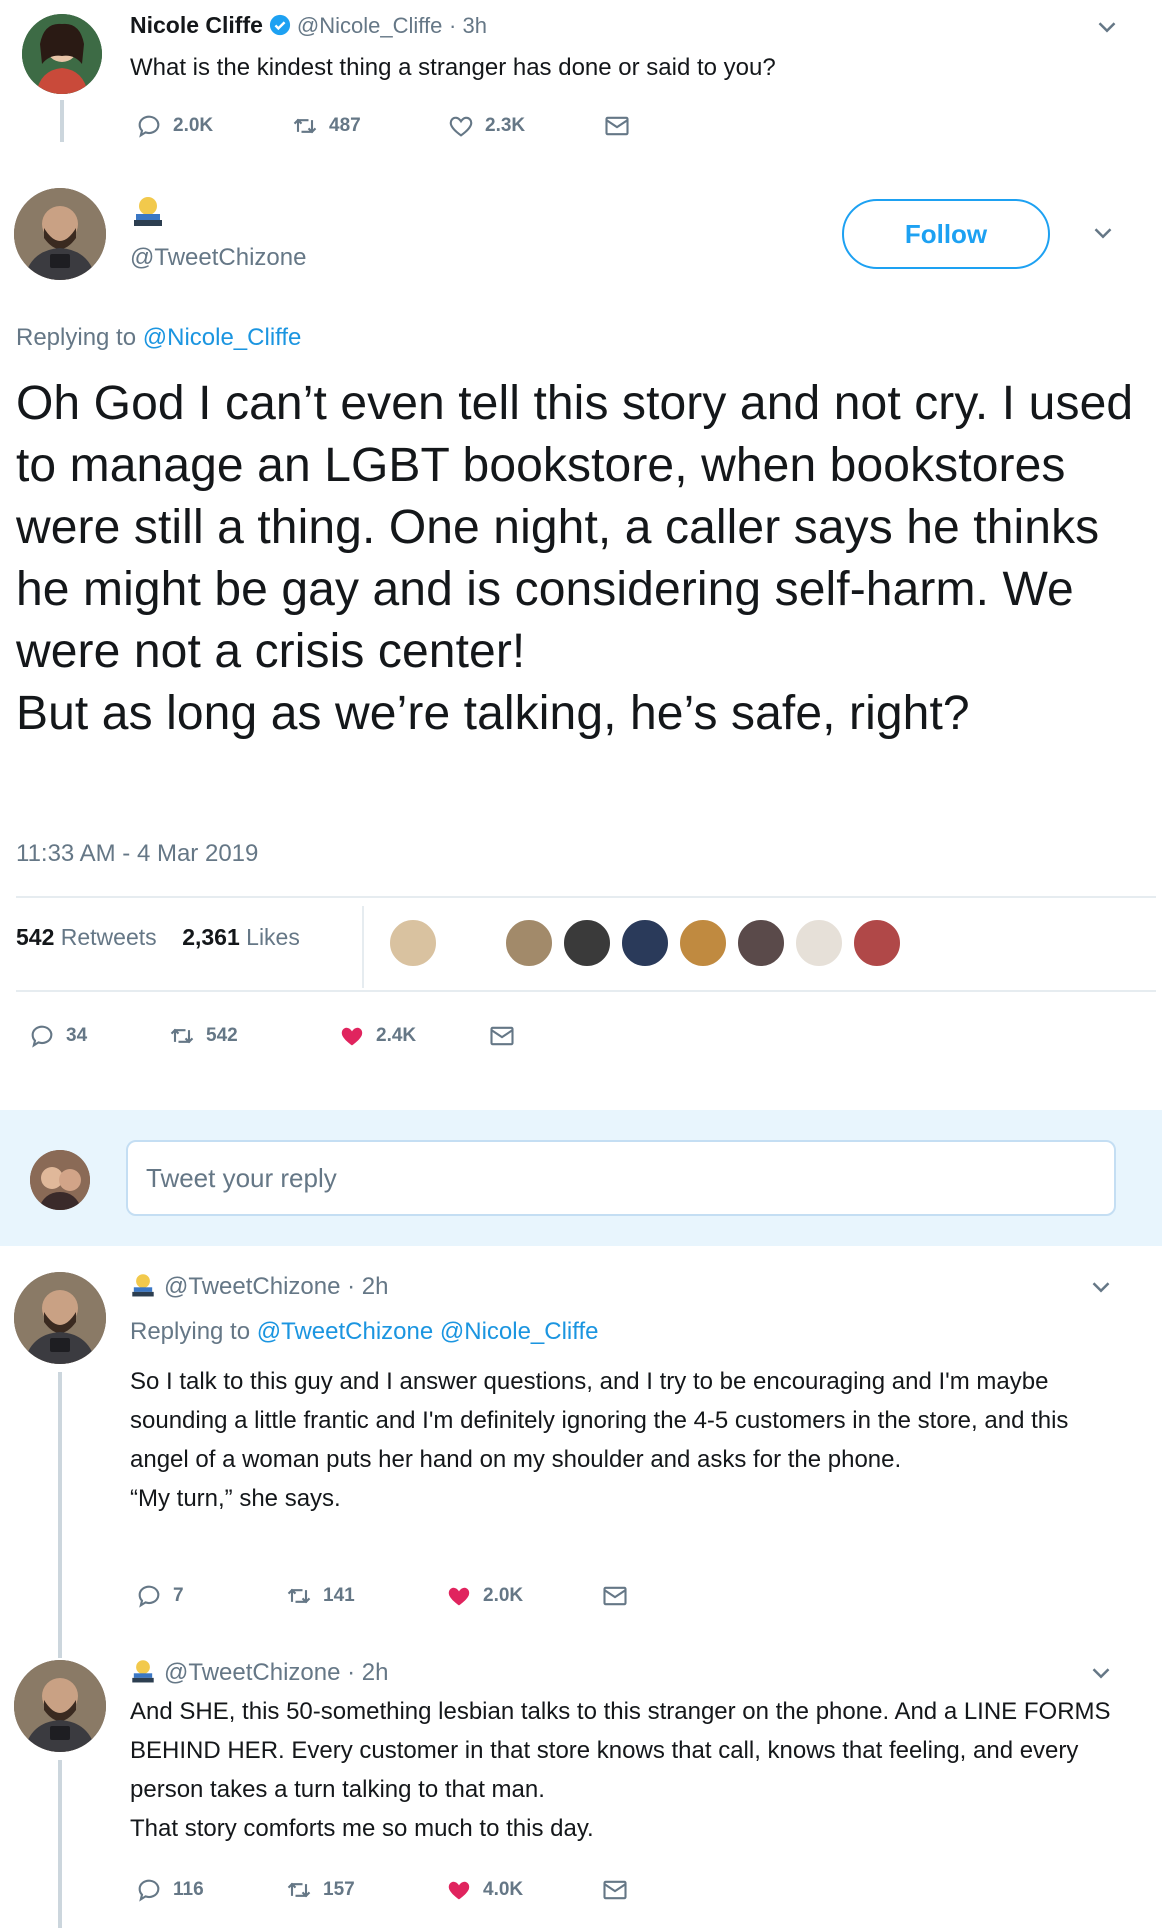  I want to click on reply-button: 7, so click(210, 1596).